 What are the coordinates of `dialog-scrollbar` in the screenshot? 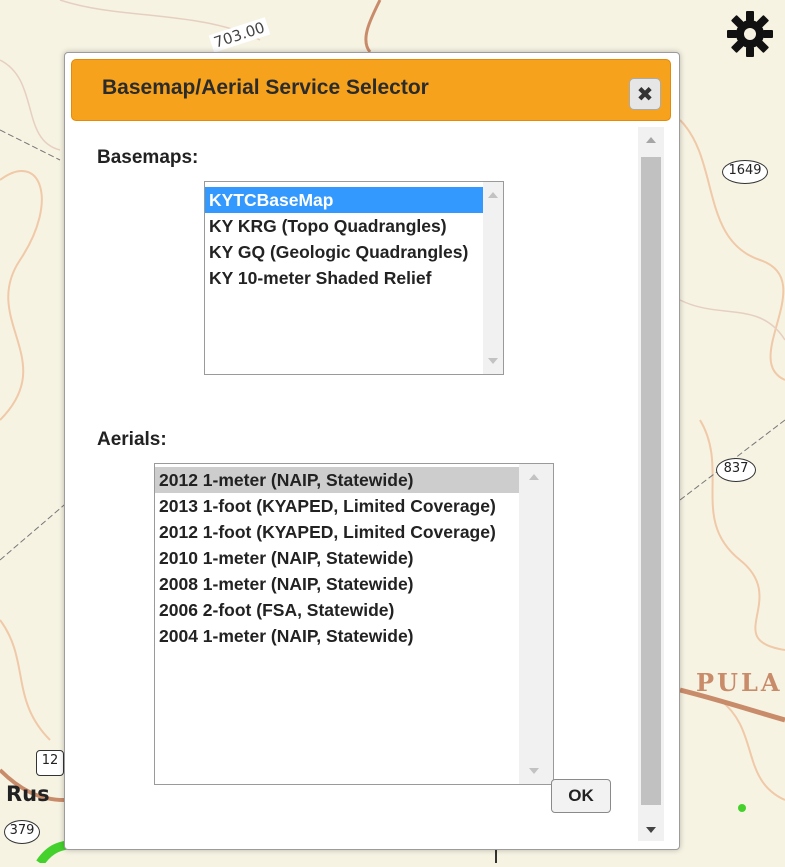 It's located at (651, 484).